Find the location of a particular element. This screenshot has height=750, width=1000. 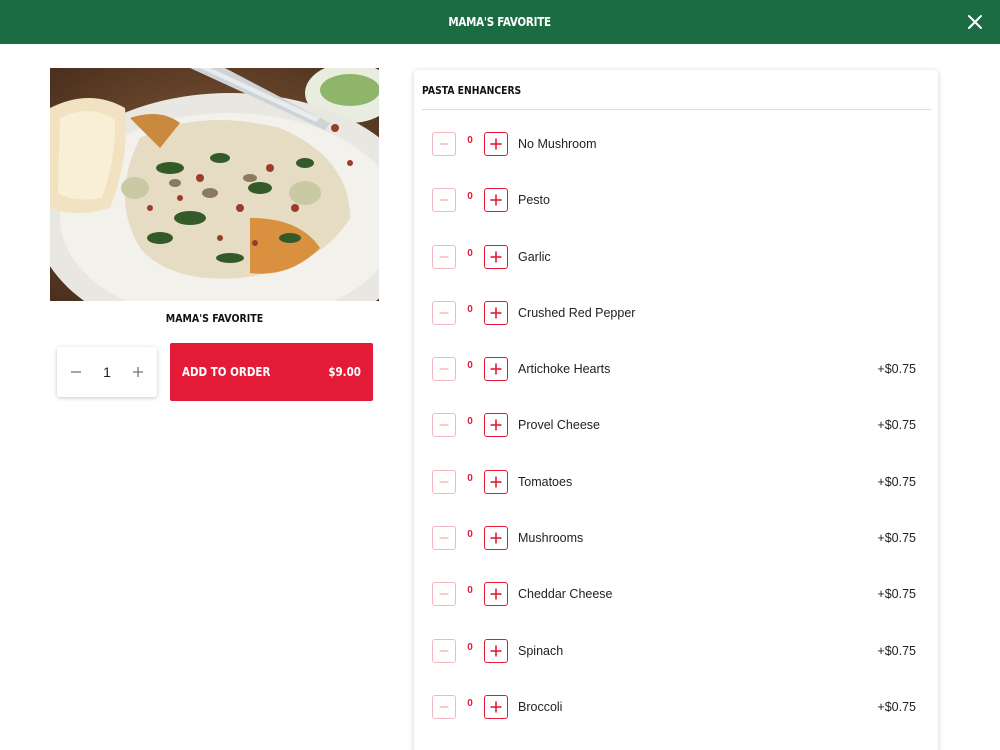

option-row: 0 Artichoke Hearts +$0.75 is located at coordinates (676, 381).